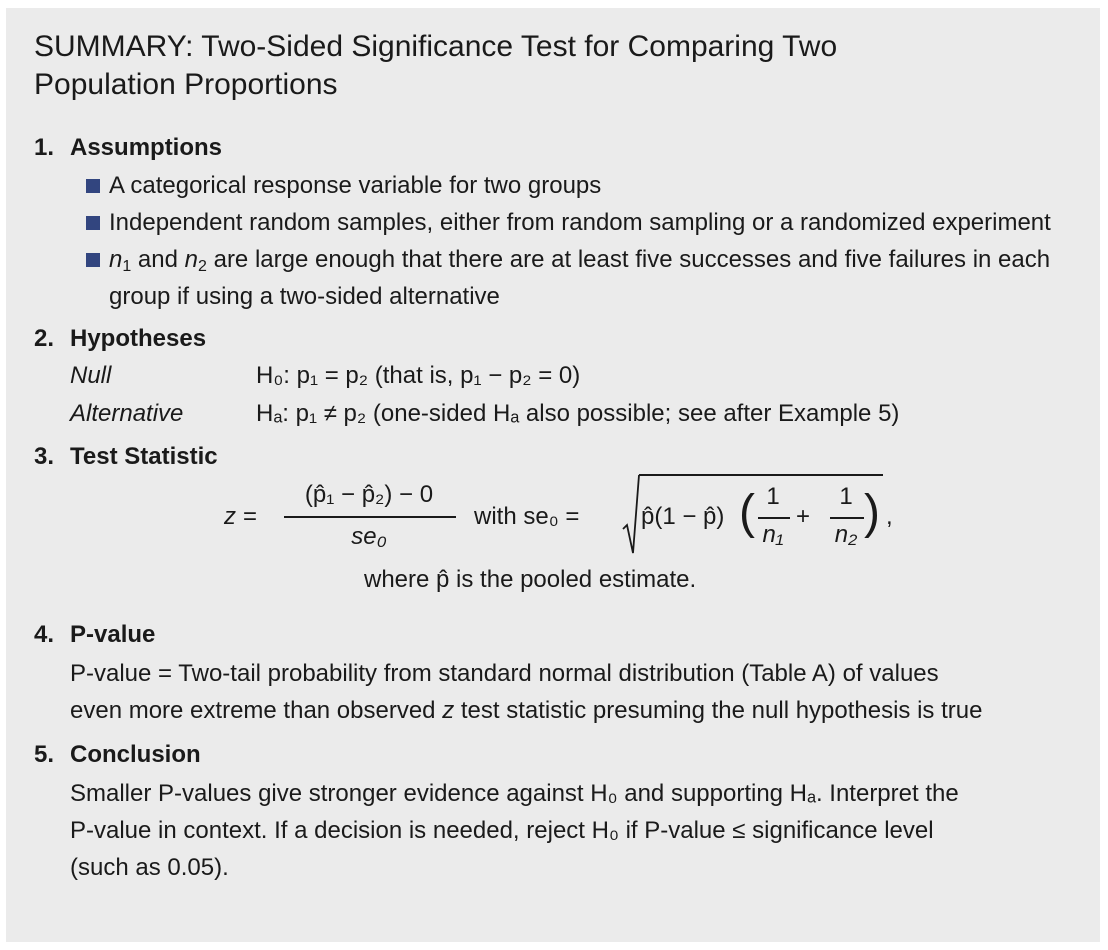 This screenshot has width=1108, height=950. What do you see at coordinates (126, 456) in the screenshot?
I see `section-heading: 3. Test Statistic` at bounding box center [126, 456].